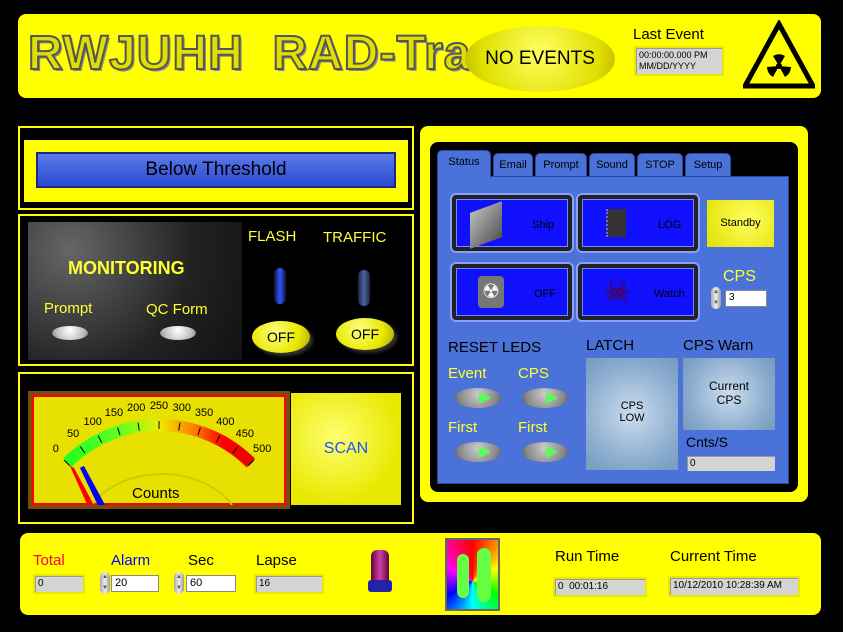  Describe the element at coordinates (159, 443) in the screenshot. I see `gauge-scale-arc` at that location.